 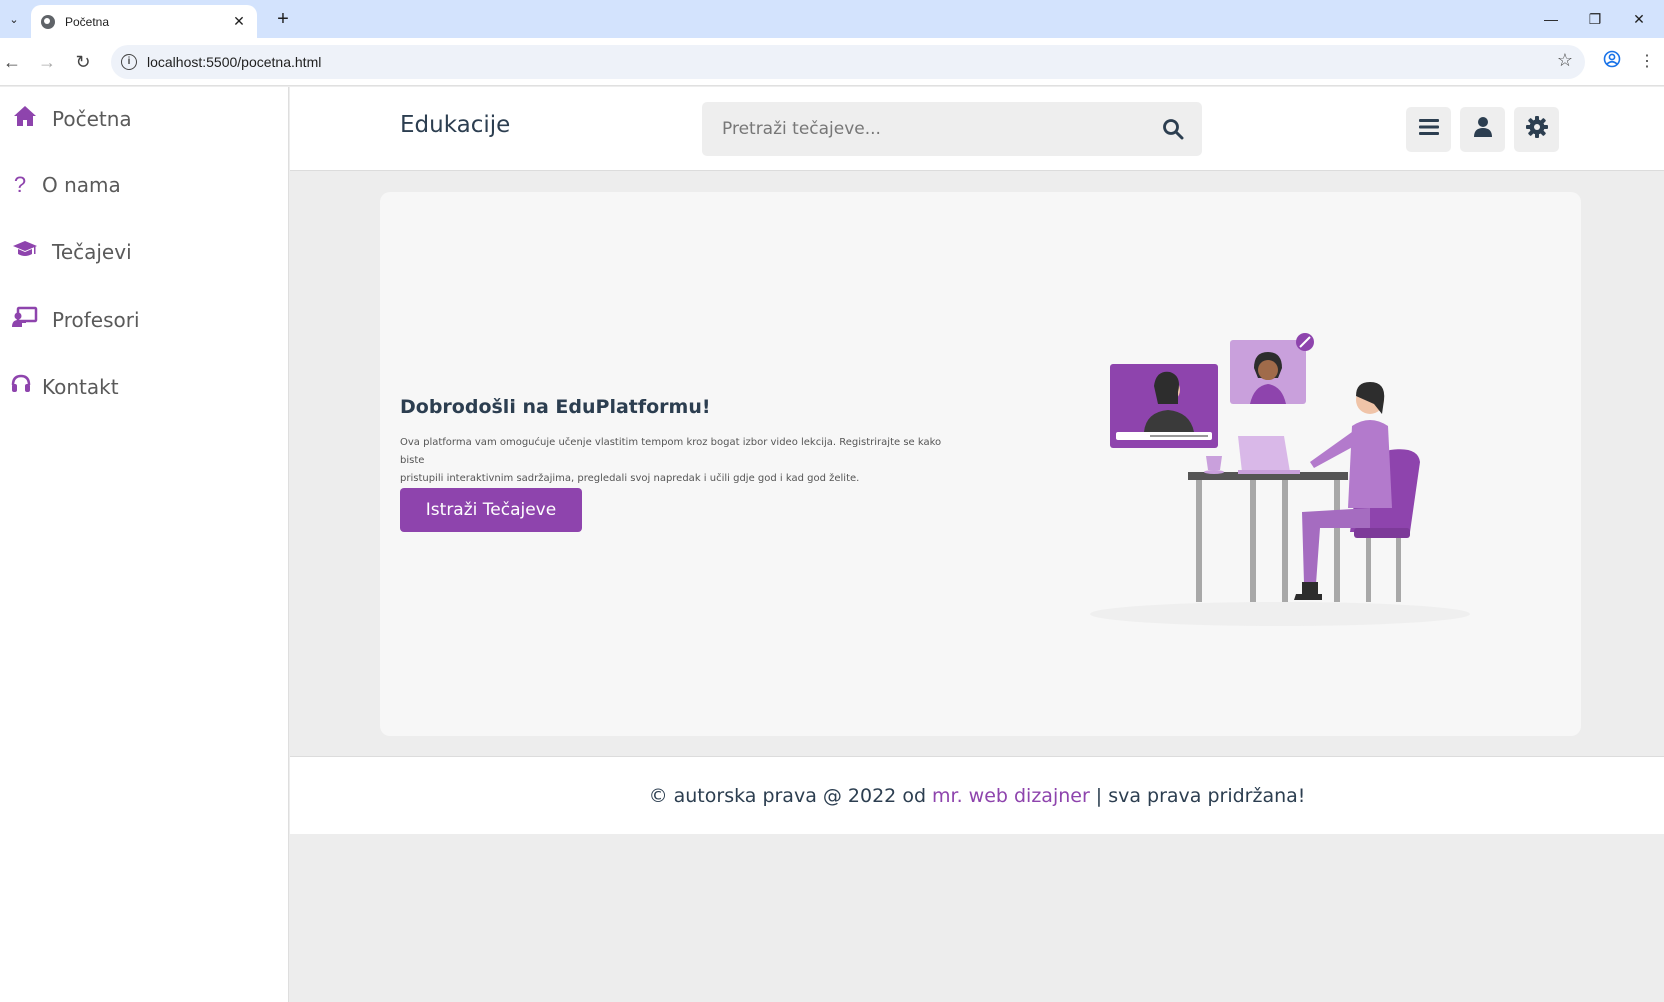 I want to click on online-learning-illustration, so click(x=1280, y=479).